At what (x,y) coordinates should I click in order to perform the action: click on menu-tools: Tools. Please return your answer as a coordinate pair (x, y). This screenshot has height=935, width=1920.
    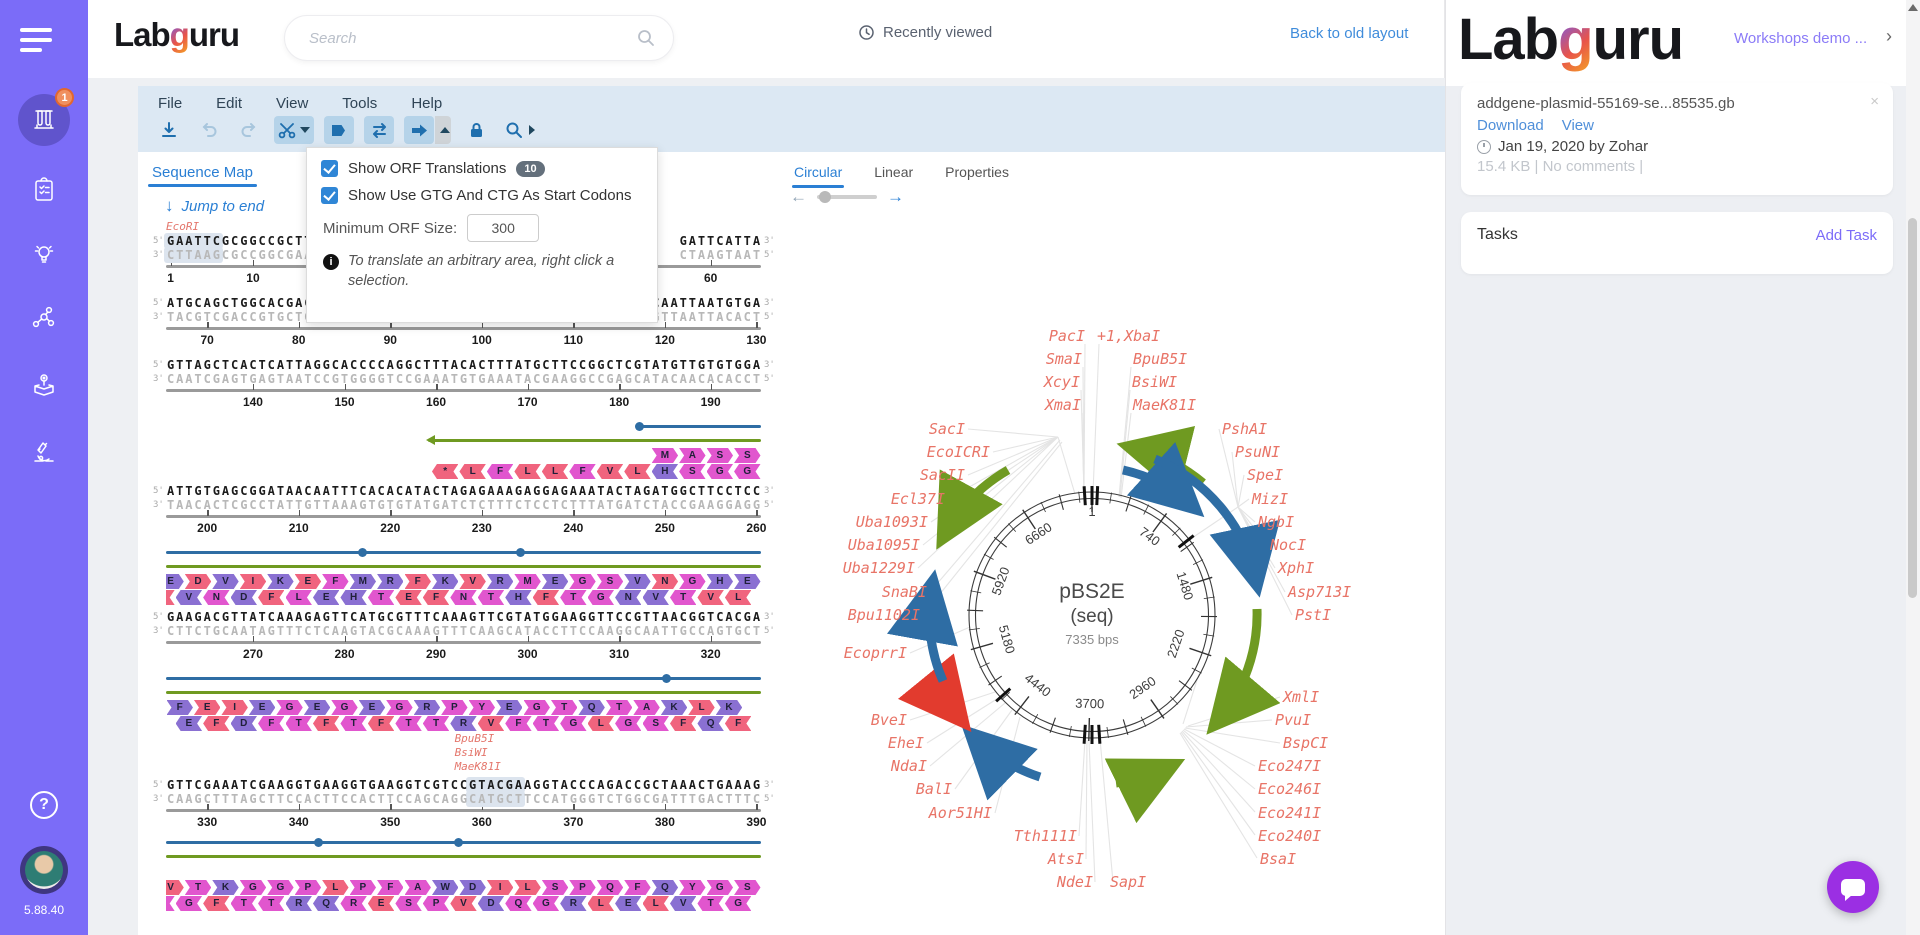
    Looking at the image, I should click on (359, 103).